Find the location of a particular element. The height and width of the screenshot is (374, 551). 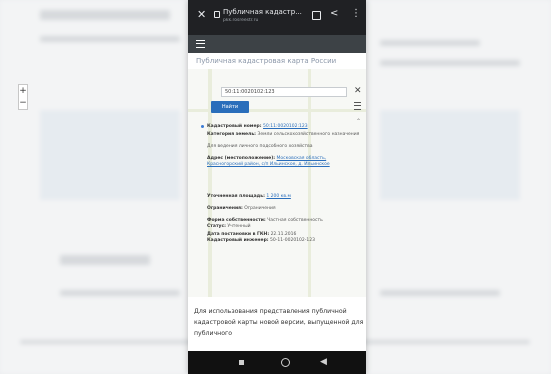

zoom-control: + − is located at coordinates (23, 97).